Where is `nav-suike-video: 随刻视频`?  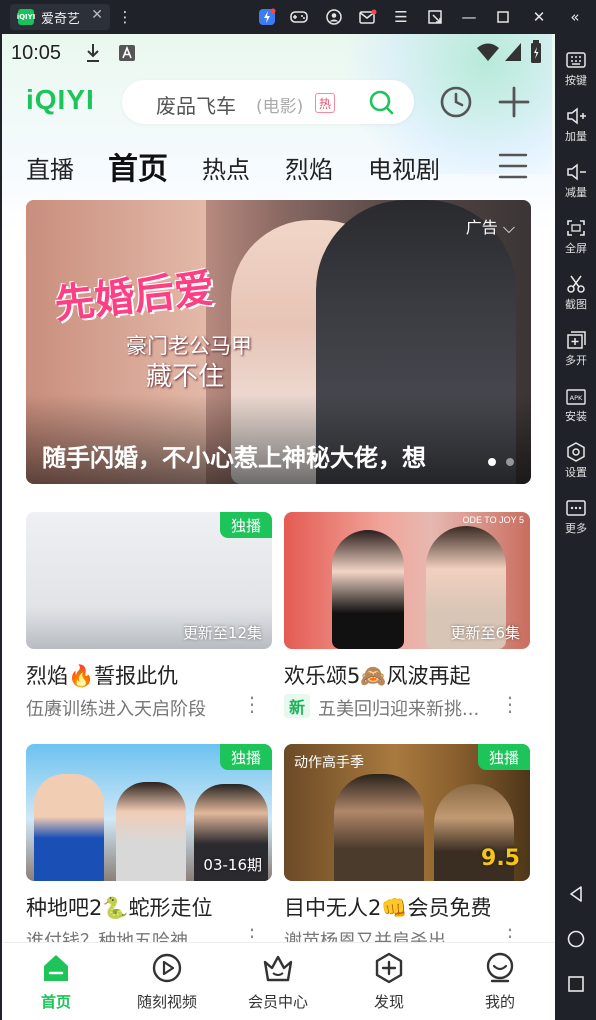 nav-suike-video: 随刻视频 is located at coordinates (167, 981).